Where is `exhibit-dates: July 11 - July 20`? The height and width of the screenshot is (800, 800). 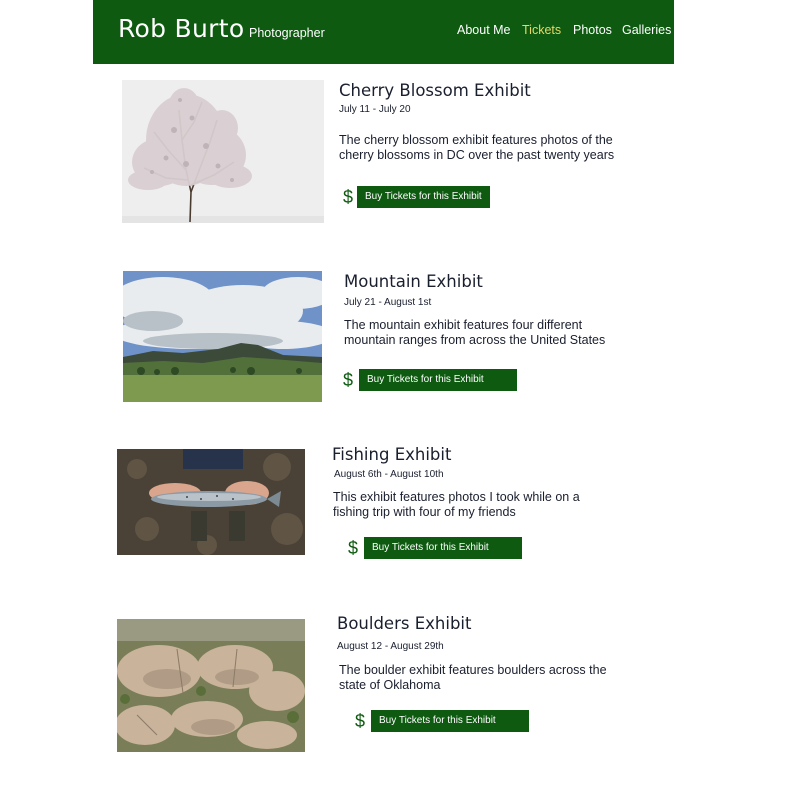
exhibit-dates: July 11 - July 20 is located at coordinates (375, 109).